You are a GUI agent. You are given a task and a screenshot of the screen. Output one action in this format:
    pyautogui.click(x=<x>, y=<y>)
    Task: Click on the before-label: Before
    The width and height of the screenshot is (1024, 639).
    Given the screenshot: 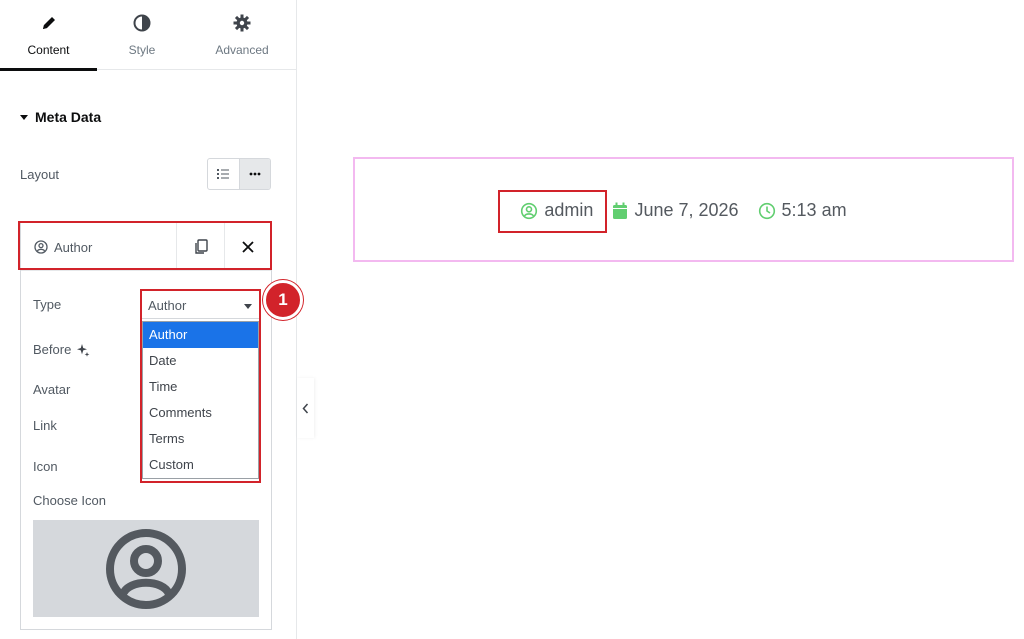 What is the action you would take?
    pyautogui.click(x=52, y=349)
    